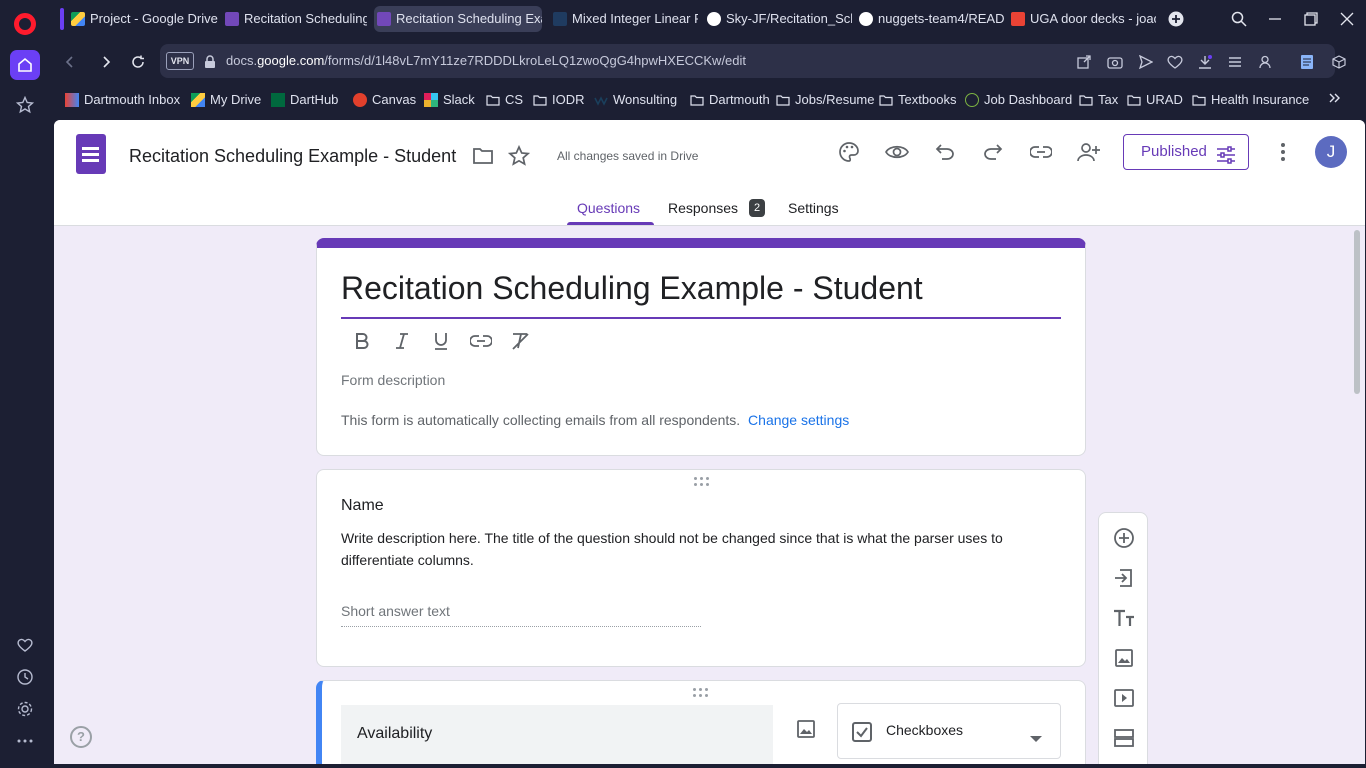 The image size is (1366, 768). What do you see at coordinates (1307, 62) in the screenshot?
I see `reader-icon` at bounding box center [1307, 62].